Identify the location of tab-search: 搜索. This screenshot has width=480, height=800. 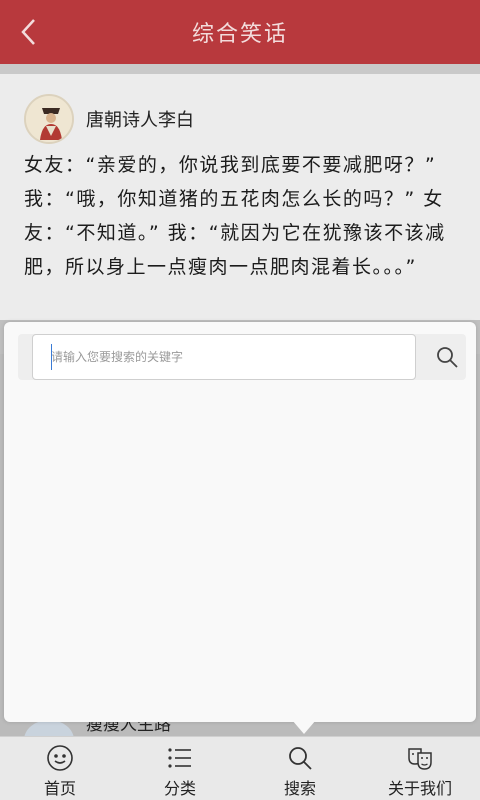
(300, 768).